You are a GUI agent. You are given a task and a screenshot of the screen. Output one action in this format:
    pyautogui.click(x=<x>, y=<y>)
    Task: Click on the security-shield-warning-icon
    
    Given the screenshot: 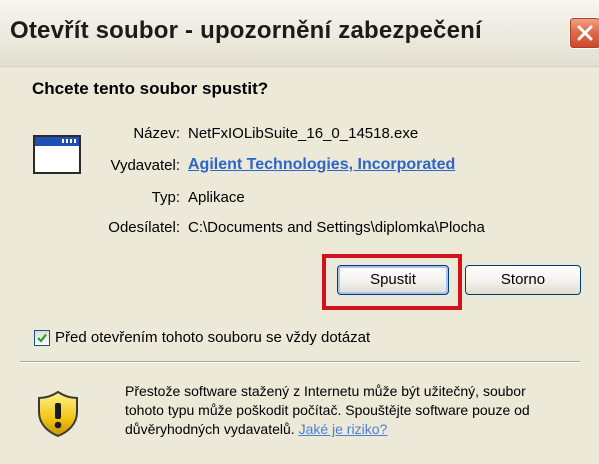 What is the action you would take?
    pyautogui.click(x=58, y=414)
    